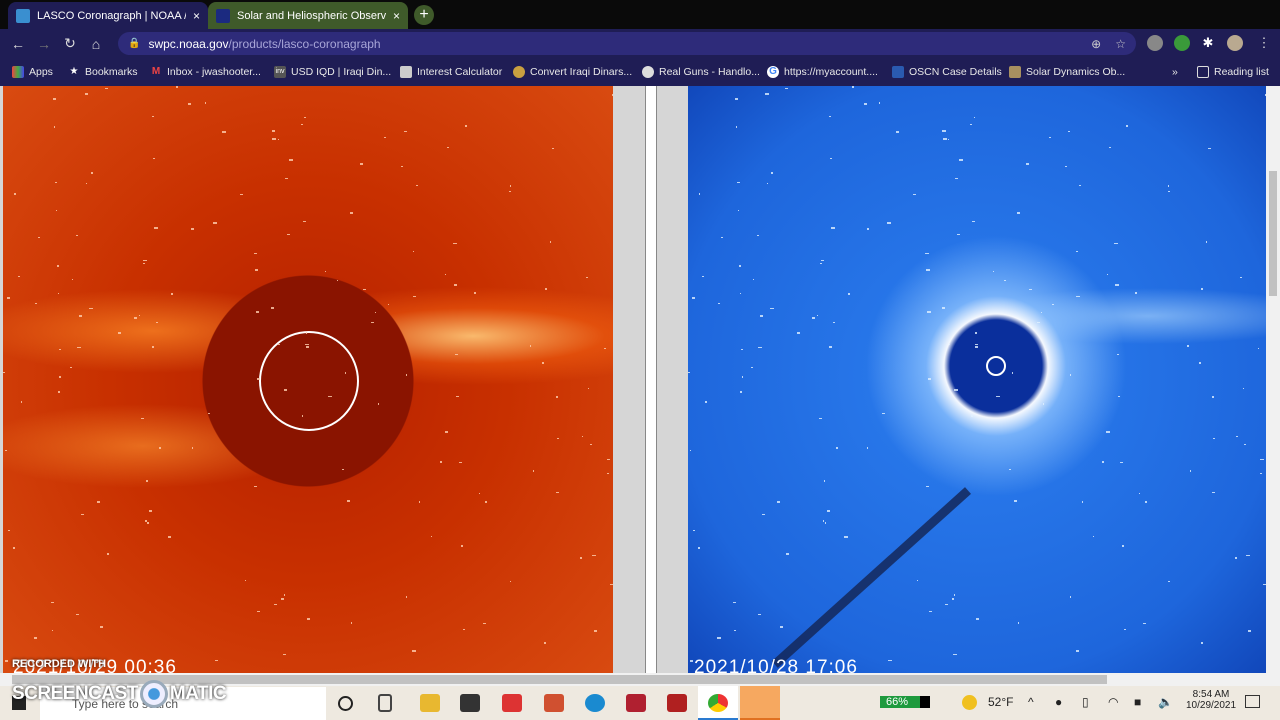 The height and width of the screenshot is (720, 1280). I want to click on bookmarks-overflow-button: », so click(1175, 72).